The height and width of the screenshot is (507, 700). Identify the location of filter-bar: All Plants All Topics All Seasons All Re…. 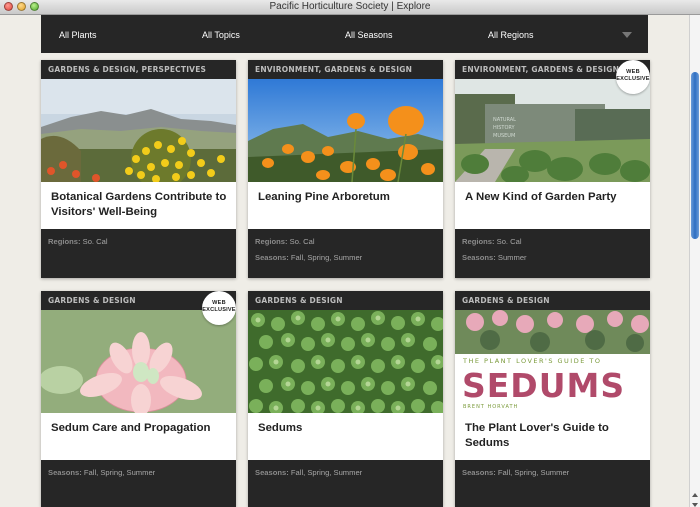
(344, 34).